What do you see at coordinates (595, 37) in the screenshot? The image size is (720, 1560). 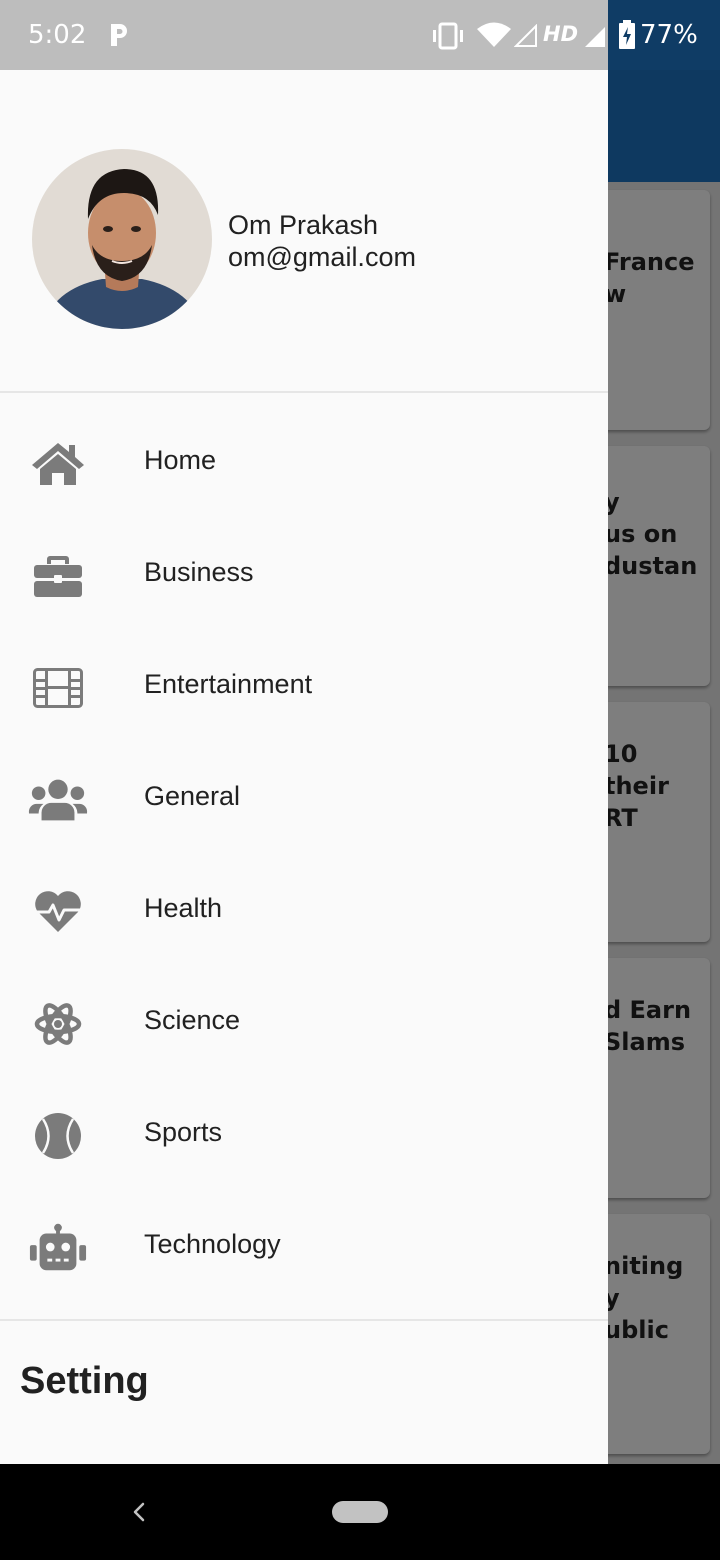 I see `signal-icon` at bounding box center [595, 37].